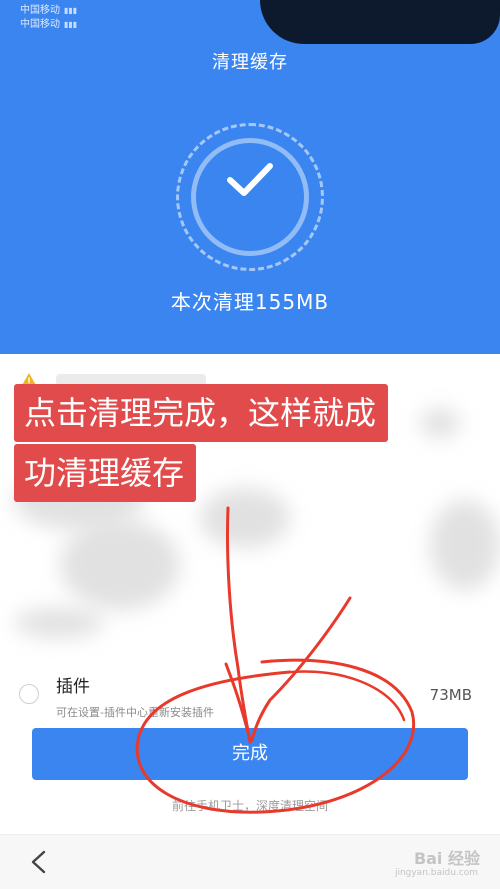 This screenshot has height=889, width=500. I want to click on back-icon, so click(39, 862).